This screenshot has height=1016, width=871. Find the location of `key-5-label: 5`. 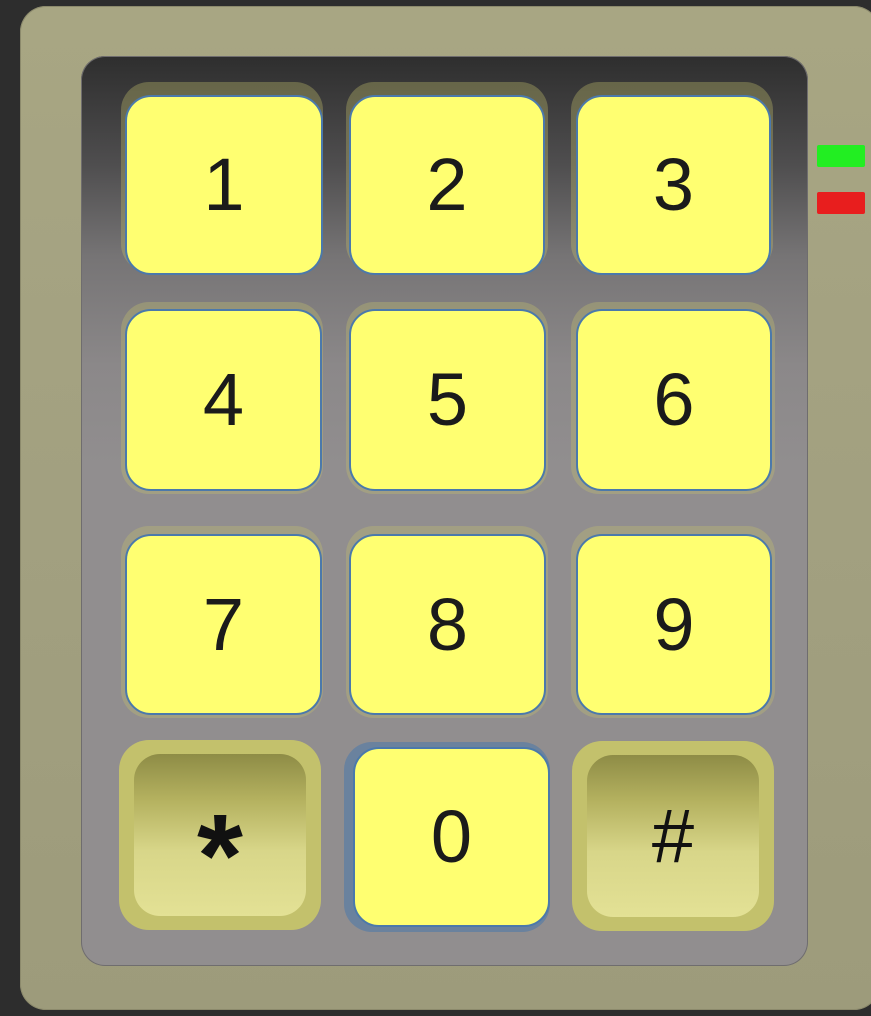

key-5-label: 5 is located at coordinates (447, 399).